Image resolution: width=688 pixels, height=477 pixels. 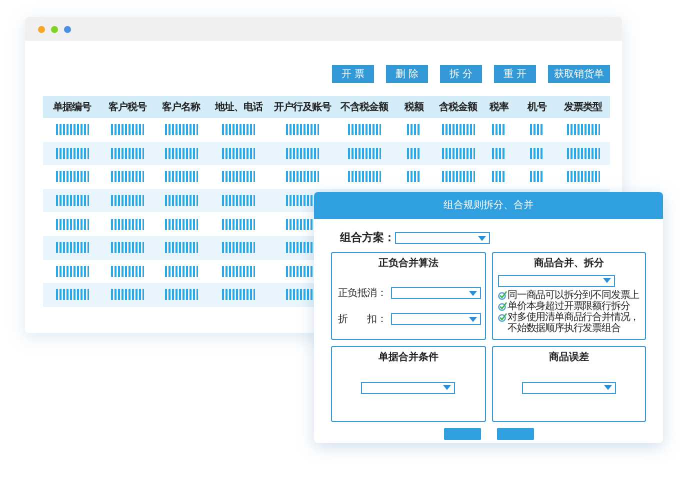 What do you see at coordinates (569, 263) in the screenshot?
I see `panel-title: 商品合并、拆分` at bounding box center [569, 263].